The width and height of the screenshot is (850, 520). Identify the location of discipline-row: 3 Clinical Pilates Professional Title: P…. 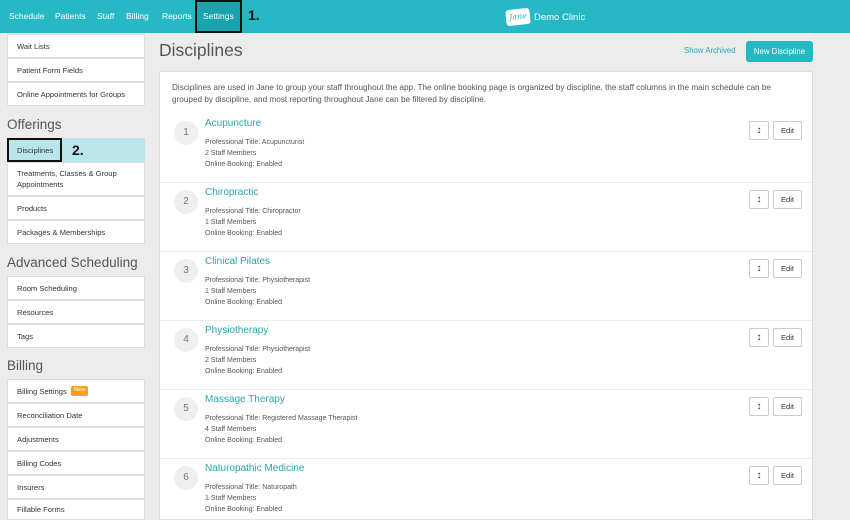
(486, 286).